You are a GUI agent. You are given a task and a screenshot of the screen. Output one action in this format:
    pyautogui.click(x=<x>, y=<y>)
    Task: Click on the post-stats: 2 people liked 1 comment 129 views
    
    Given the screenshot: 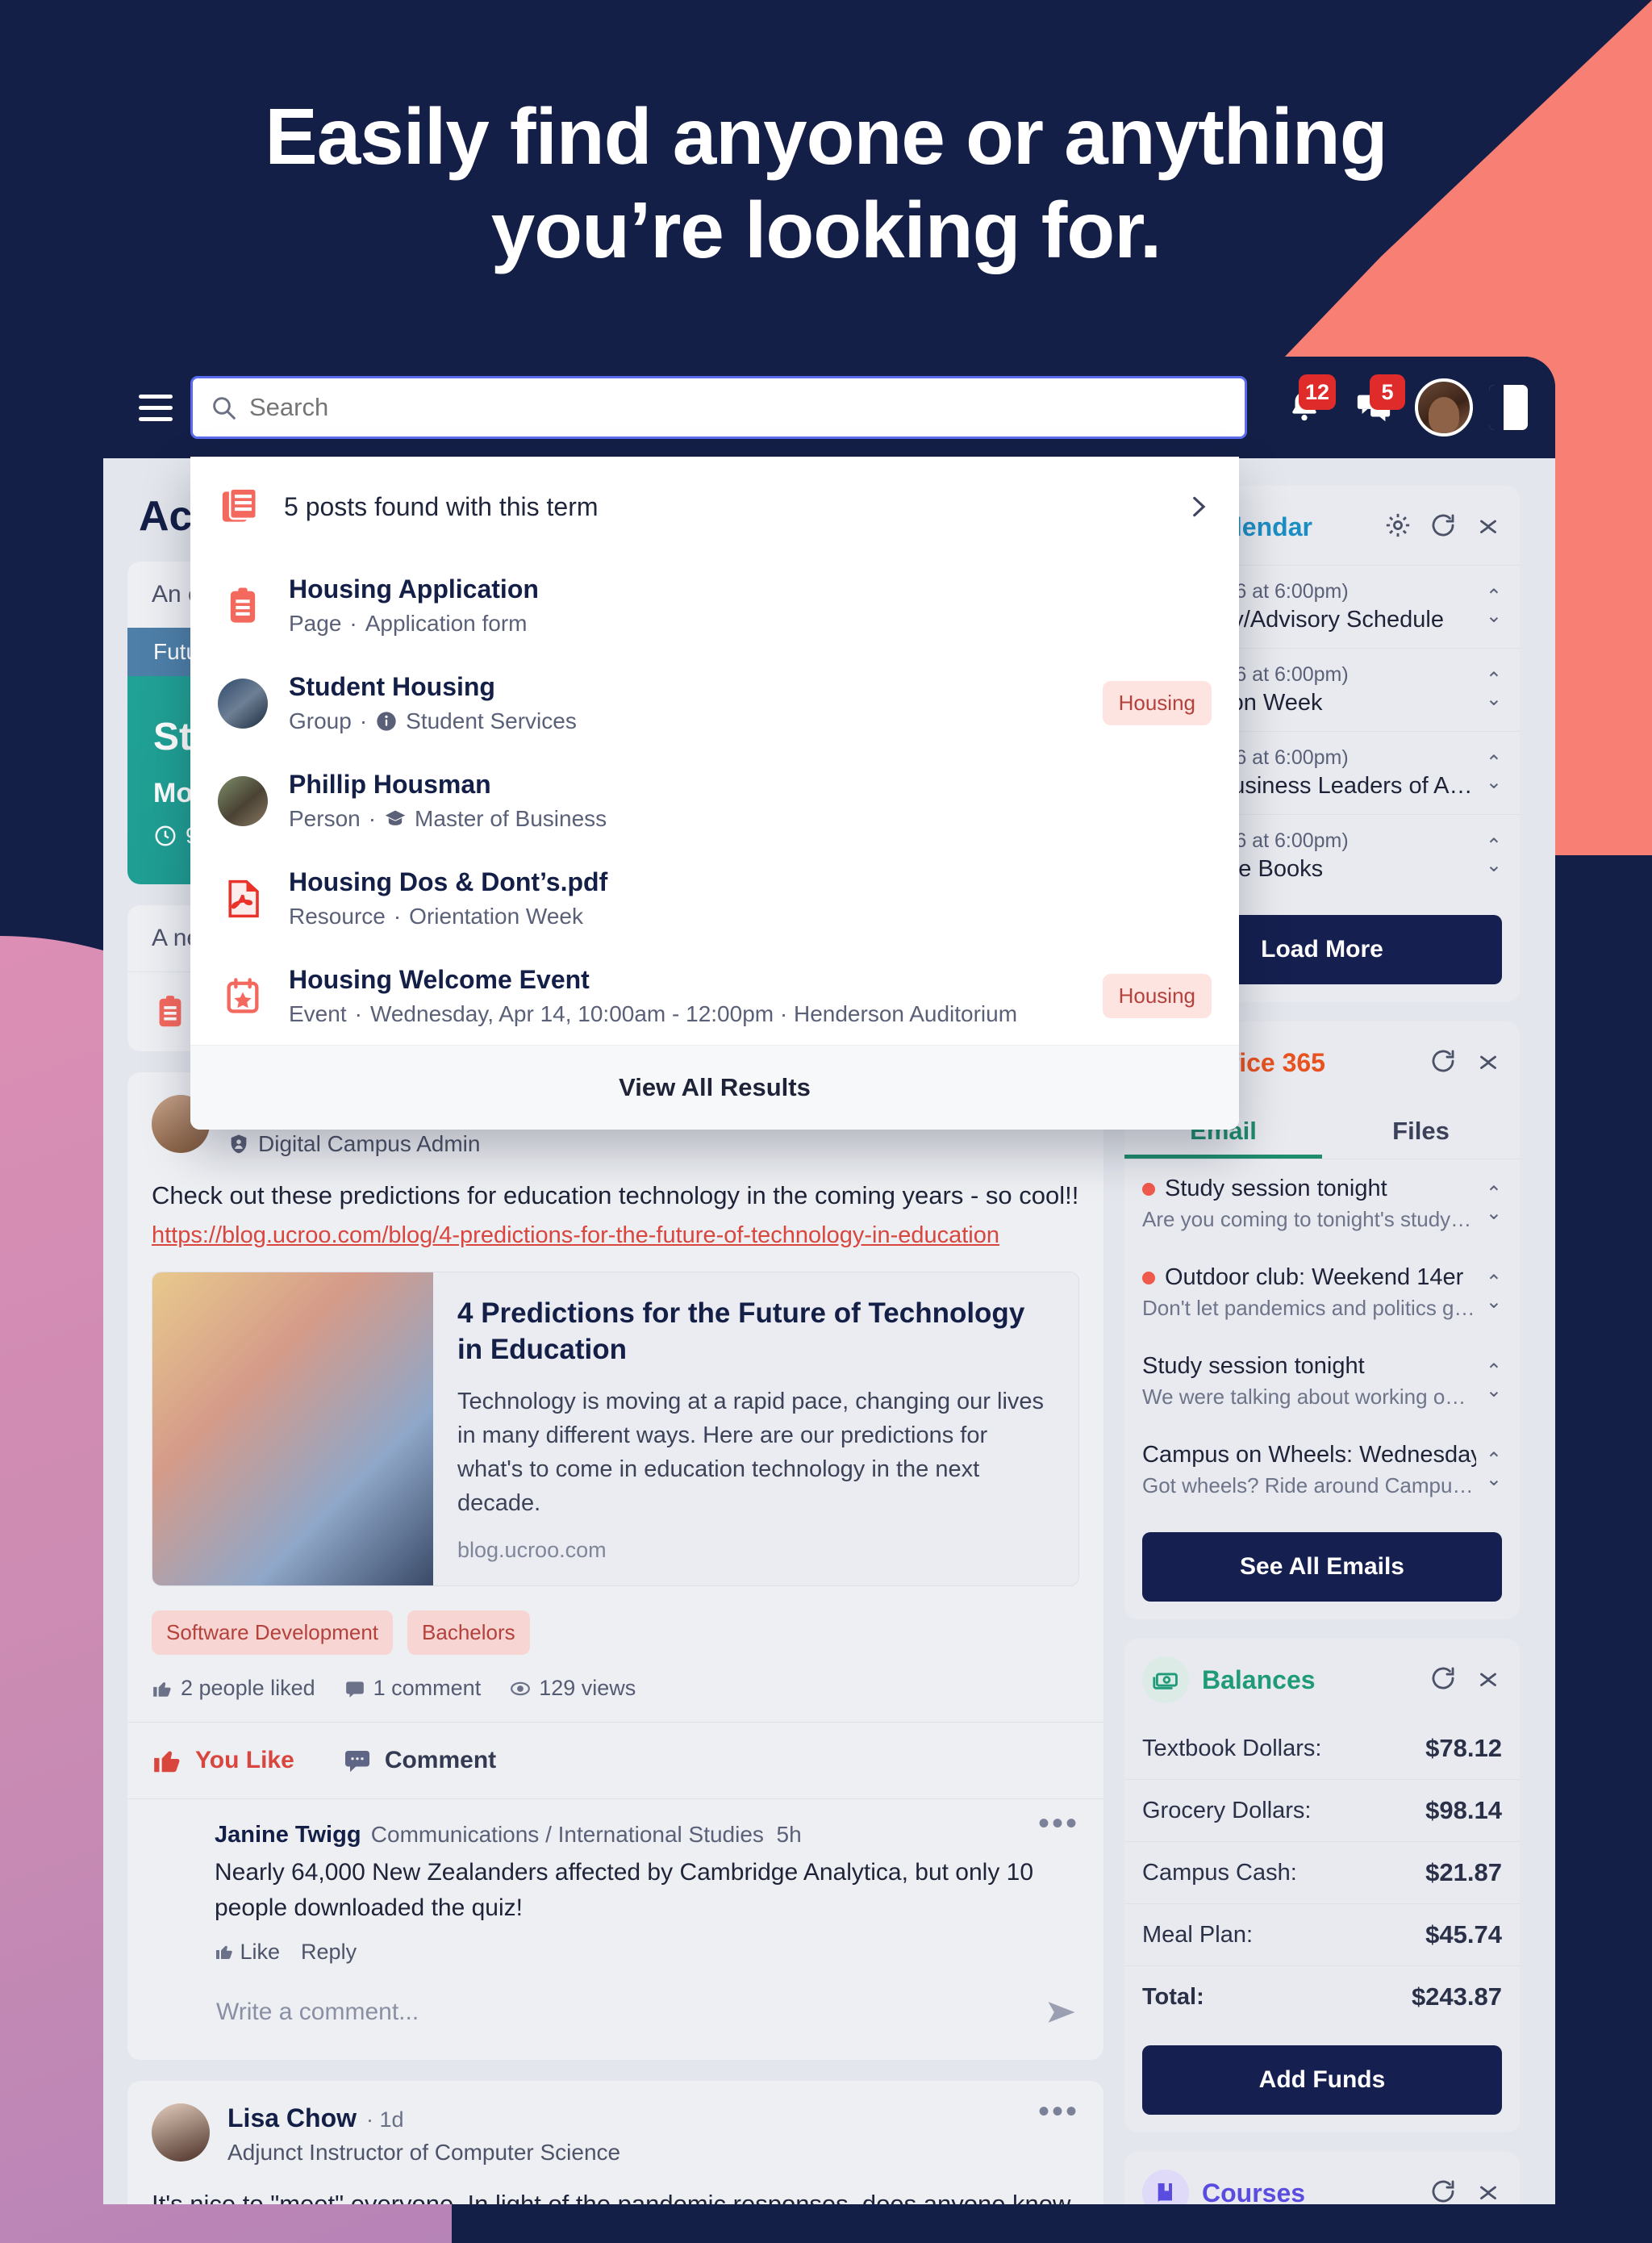 What is the action you would take?
    pyautogui.click(x=615, y=1688)
    